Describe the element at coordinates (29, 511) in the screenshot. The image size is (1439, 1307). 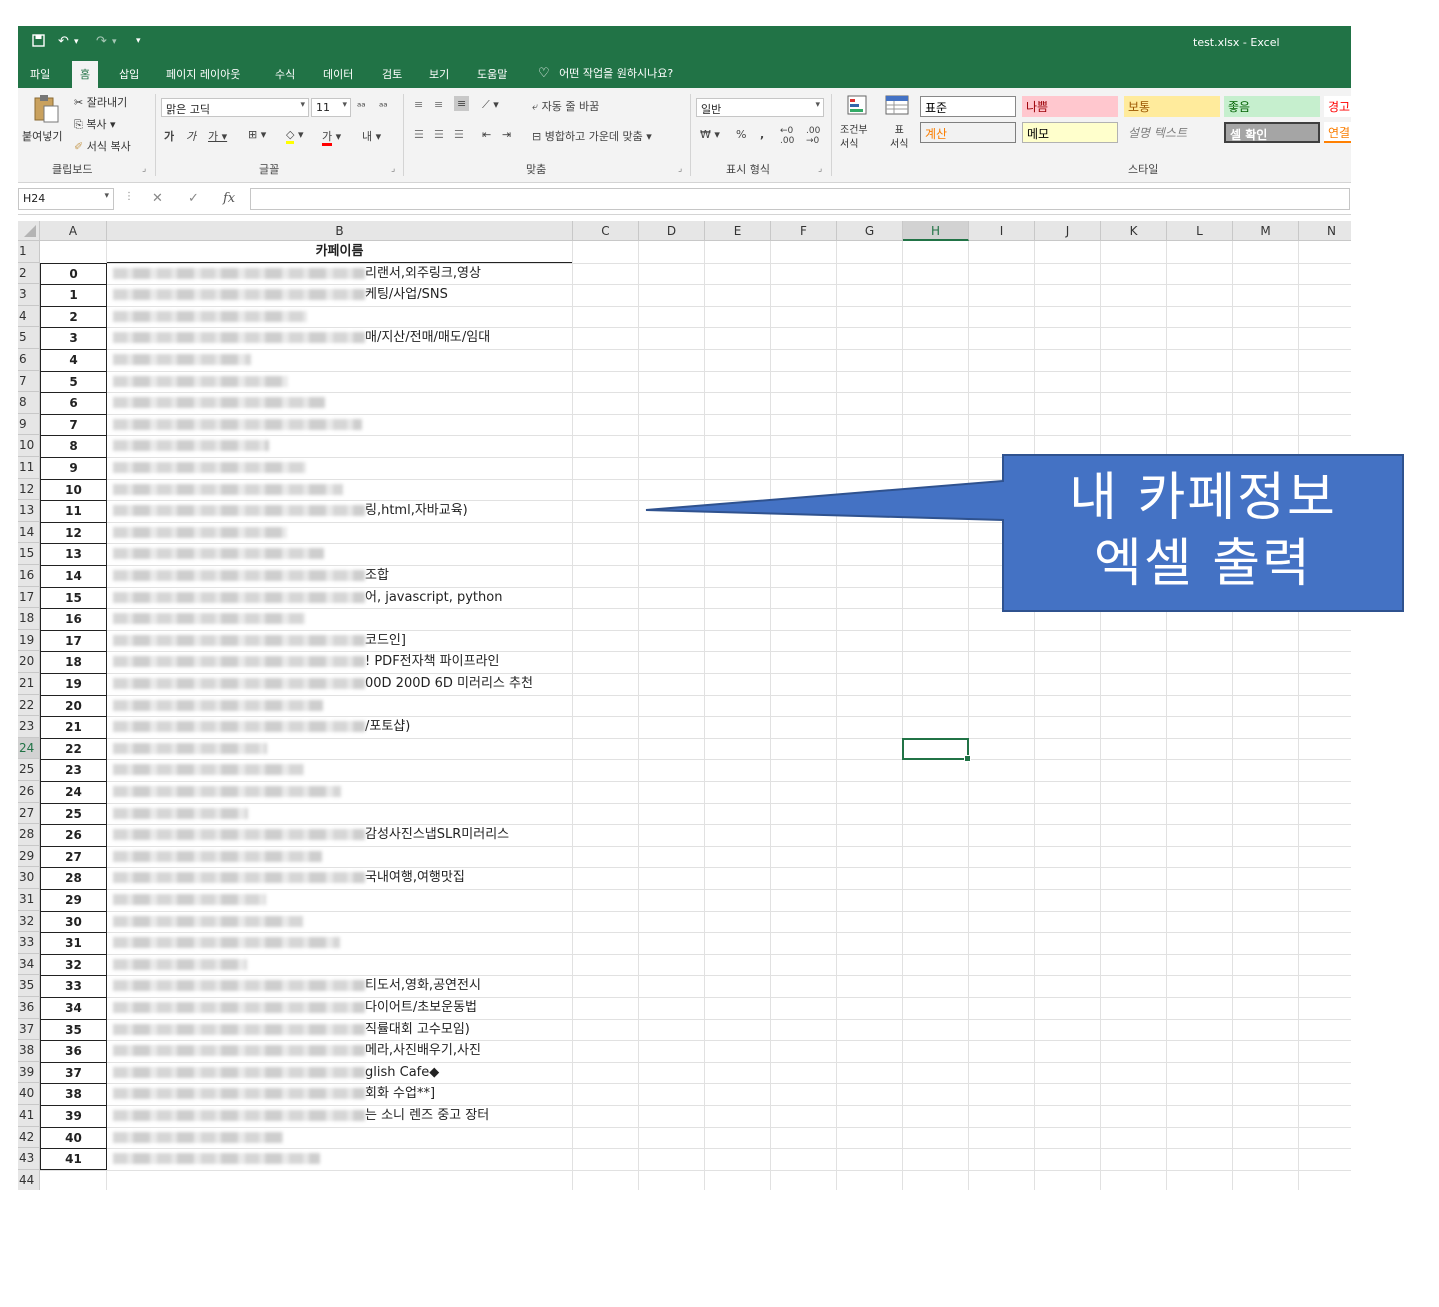
I see `row-header-13: 13` at that location.